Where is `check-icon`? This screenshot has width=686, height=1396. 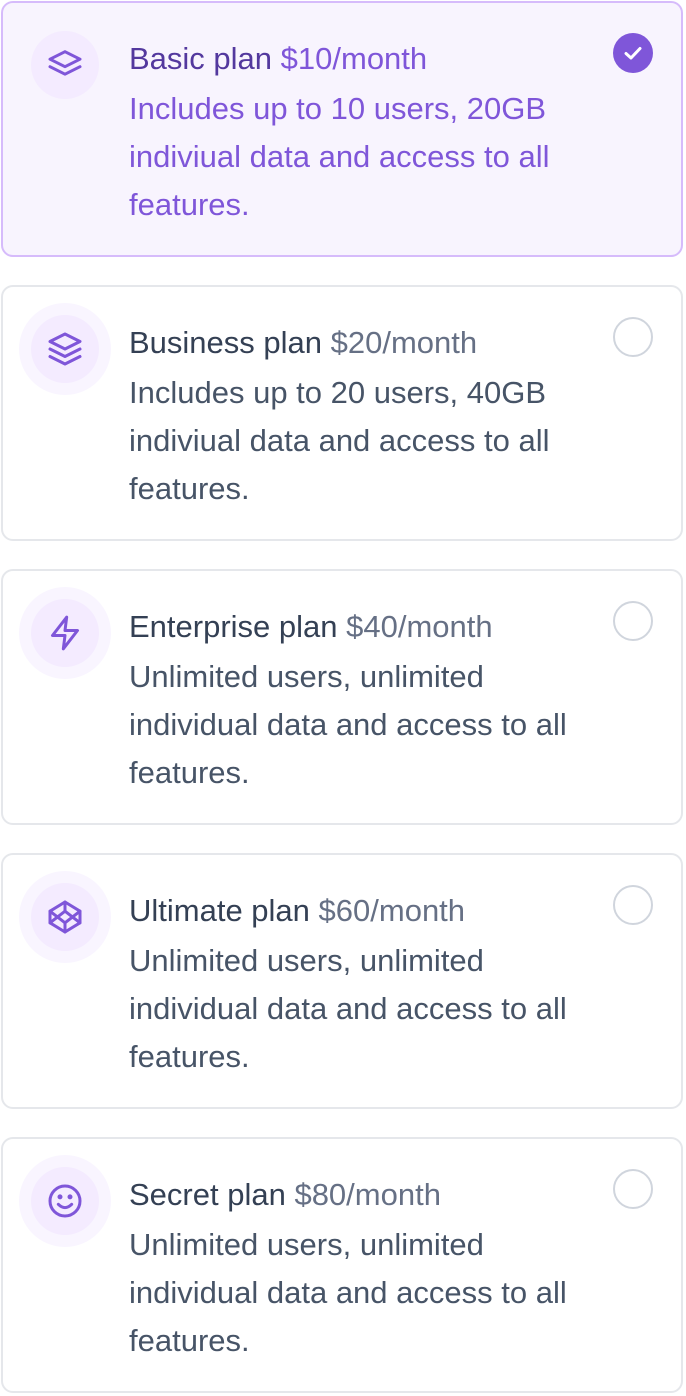
check-icon is located at coordinates (633, 53).